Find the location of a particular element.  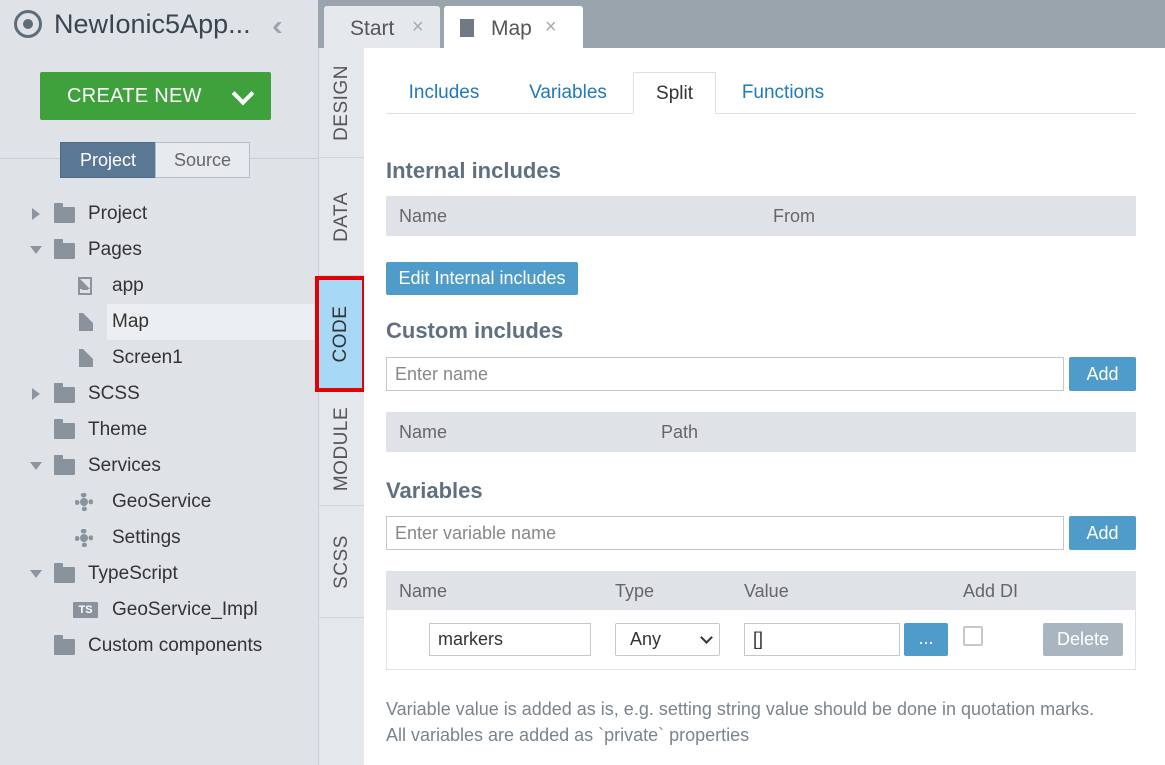

page-file-icon is located at coordinates (85, 286).